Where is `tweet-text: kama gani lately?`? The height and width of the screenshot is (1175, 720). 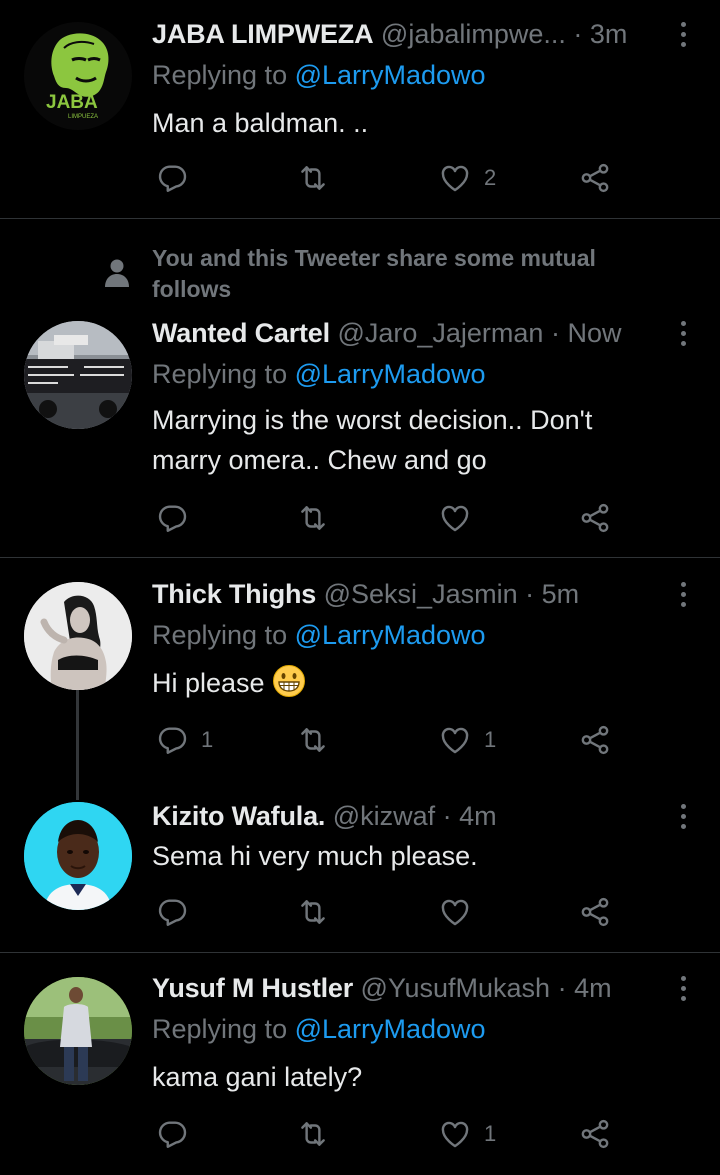 tweet-text: kama gani lately? is located at coordinates (257, 1077).